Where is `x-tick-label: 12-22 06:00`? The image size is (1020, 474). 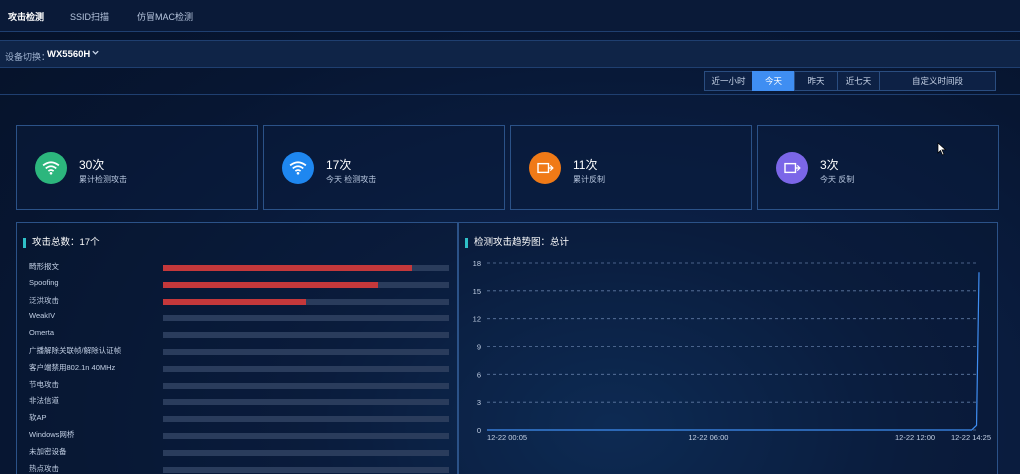
x-tick-label: 12-22 06:00 is located at coordinates (708, 437).